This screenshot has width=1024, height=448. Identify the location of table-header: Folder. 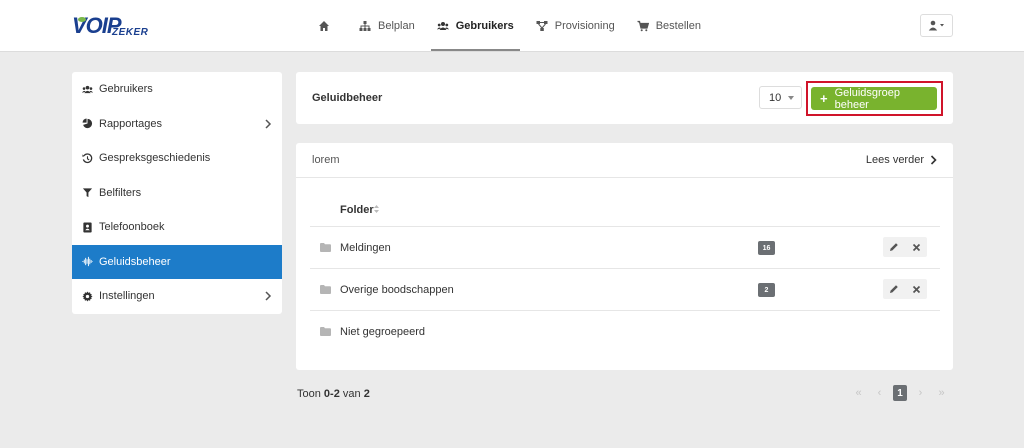
(625, 208).